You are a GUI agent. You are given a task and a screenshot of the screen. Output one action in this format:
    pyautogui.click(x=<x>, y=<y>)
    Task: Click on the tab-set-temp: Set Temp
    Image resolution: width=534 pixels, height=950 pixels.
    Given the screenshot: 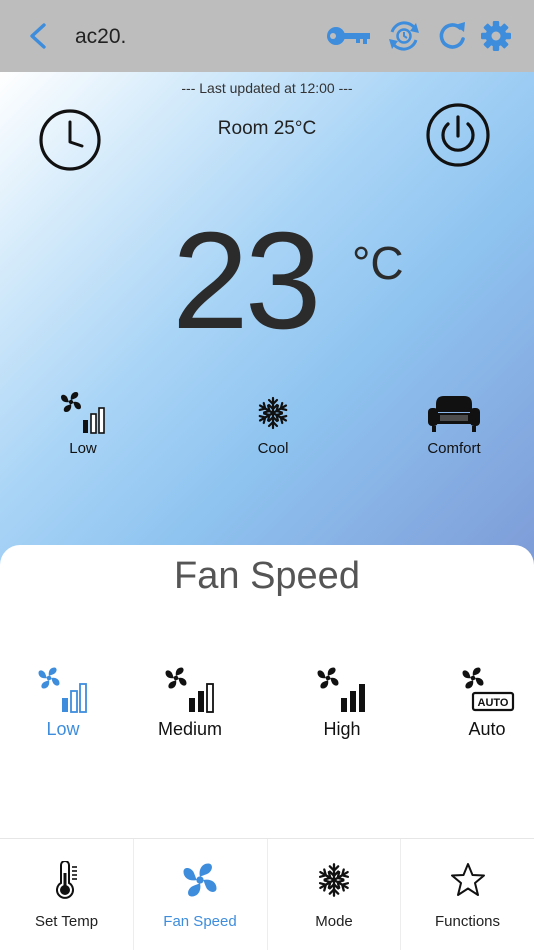 What is the action you would take?
    pyautogui.click(x=66, y=894)
    